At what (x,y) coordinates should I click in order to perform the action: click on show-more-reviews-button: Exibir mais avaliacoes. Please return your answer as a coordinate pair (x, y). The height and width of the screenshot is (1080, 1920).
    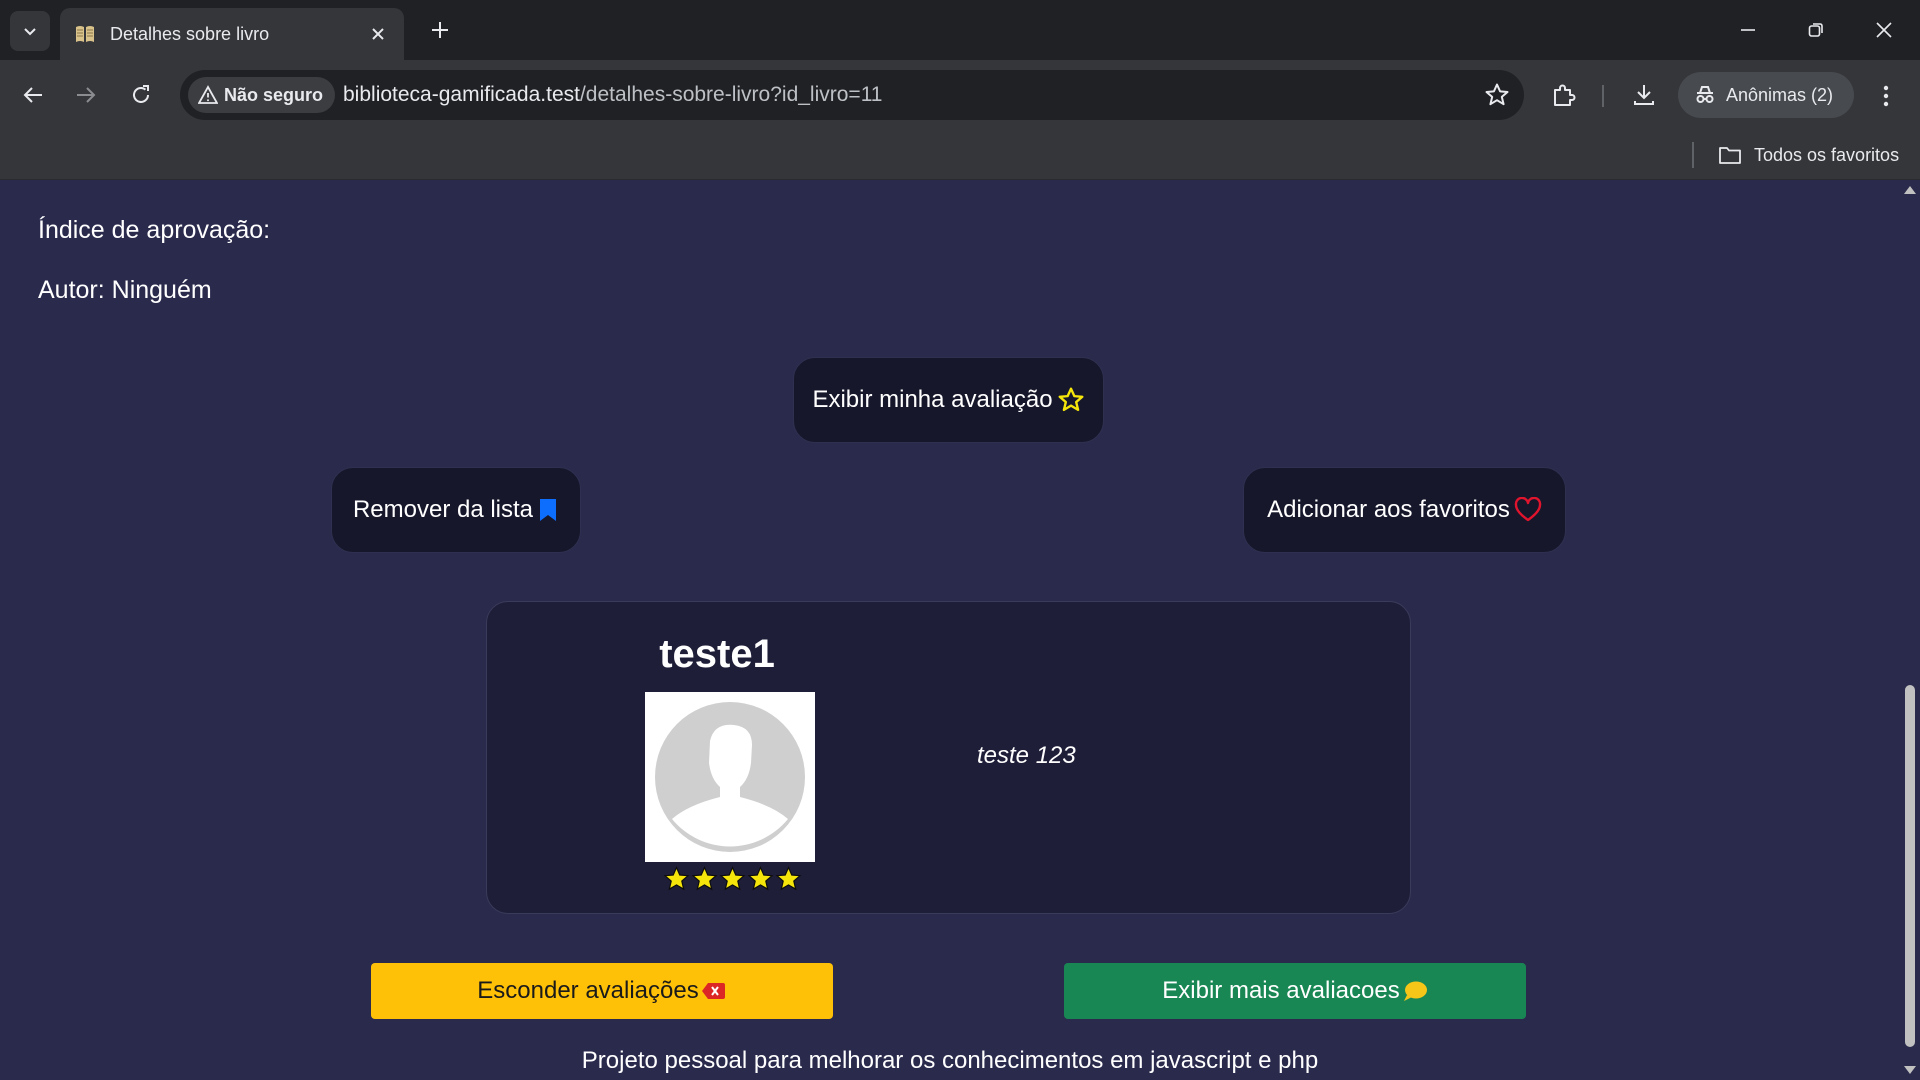
    Looking at the image, I should click on (1295, 991).